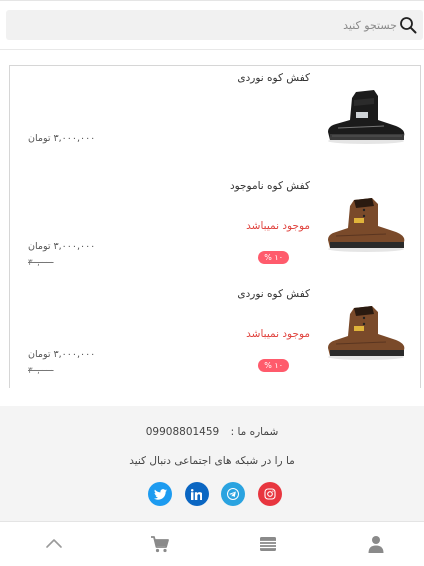 The height and width of the screenshot is (566, 424). I want to click on phone-number: 09908801459, so click(183, 432).